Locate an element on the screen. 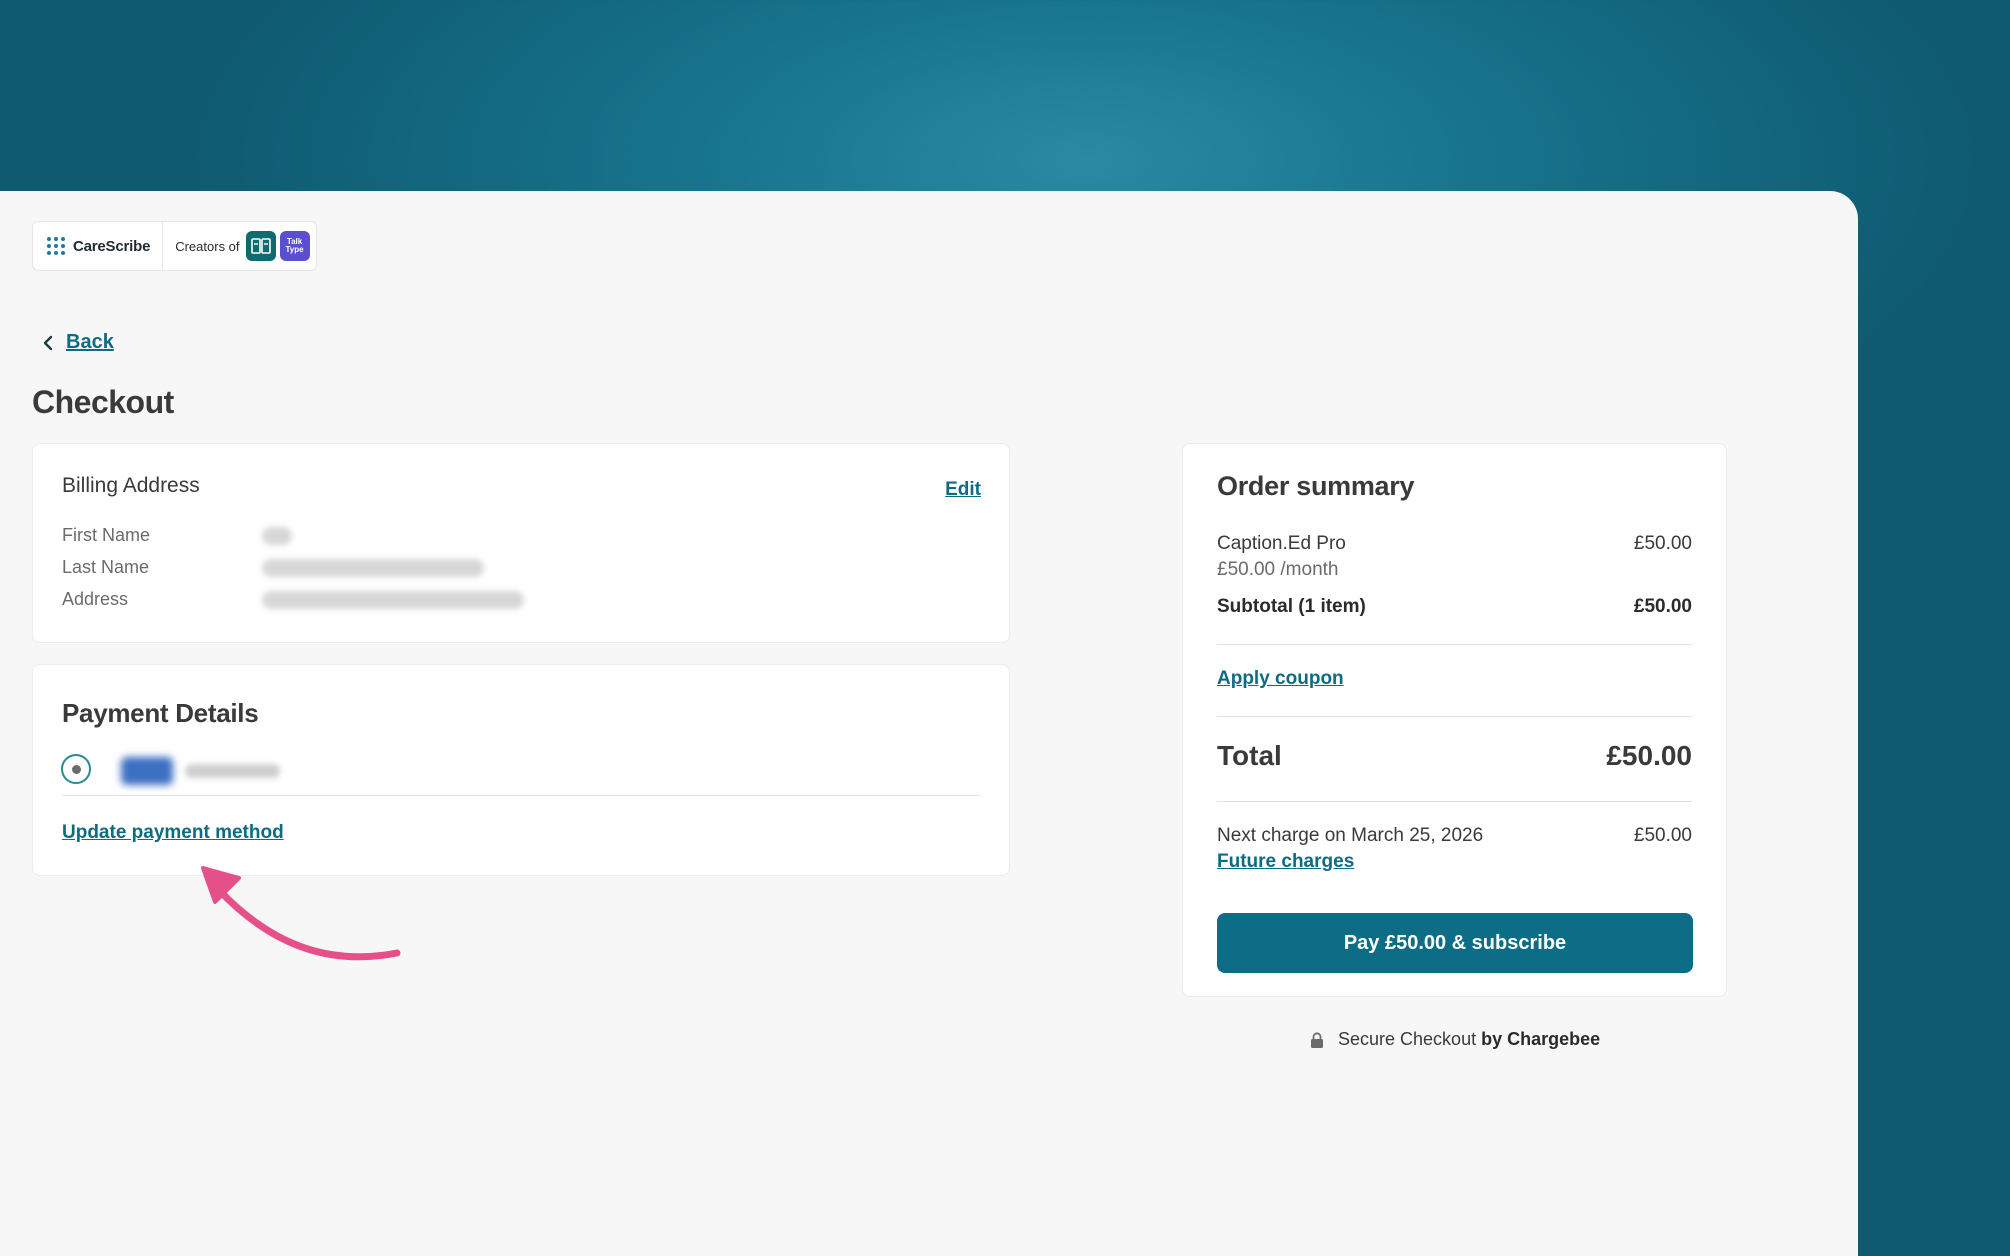 The width and height of the screenshot is (2010, 1256). card-number-redacted is located at coordinates (232, 771).